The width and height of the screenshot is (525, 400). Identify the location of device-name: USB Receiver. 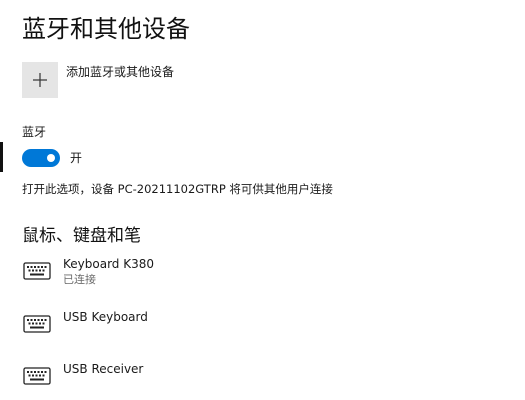
(103, 369).